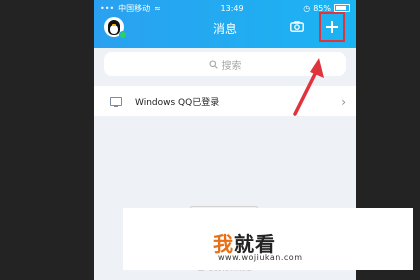 Image resolution: width=420 pixels, height=280 pixels. I want to click on watermark-url: www.wojiukan.com, so click(260, 257).